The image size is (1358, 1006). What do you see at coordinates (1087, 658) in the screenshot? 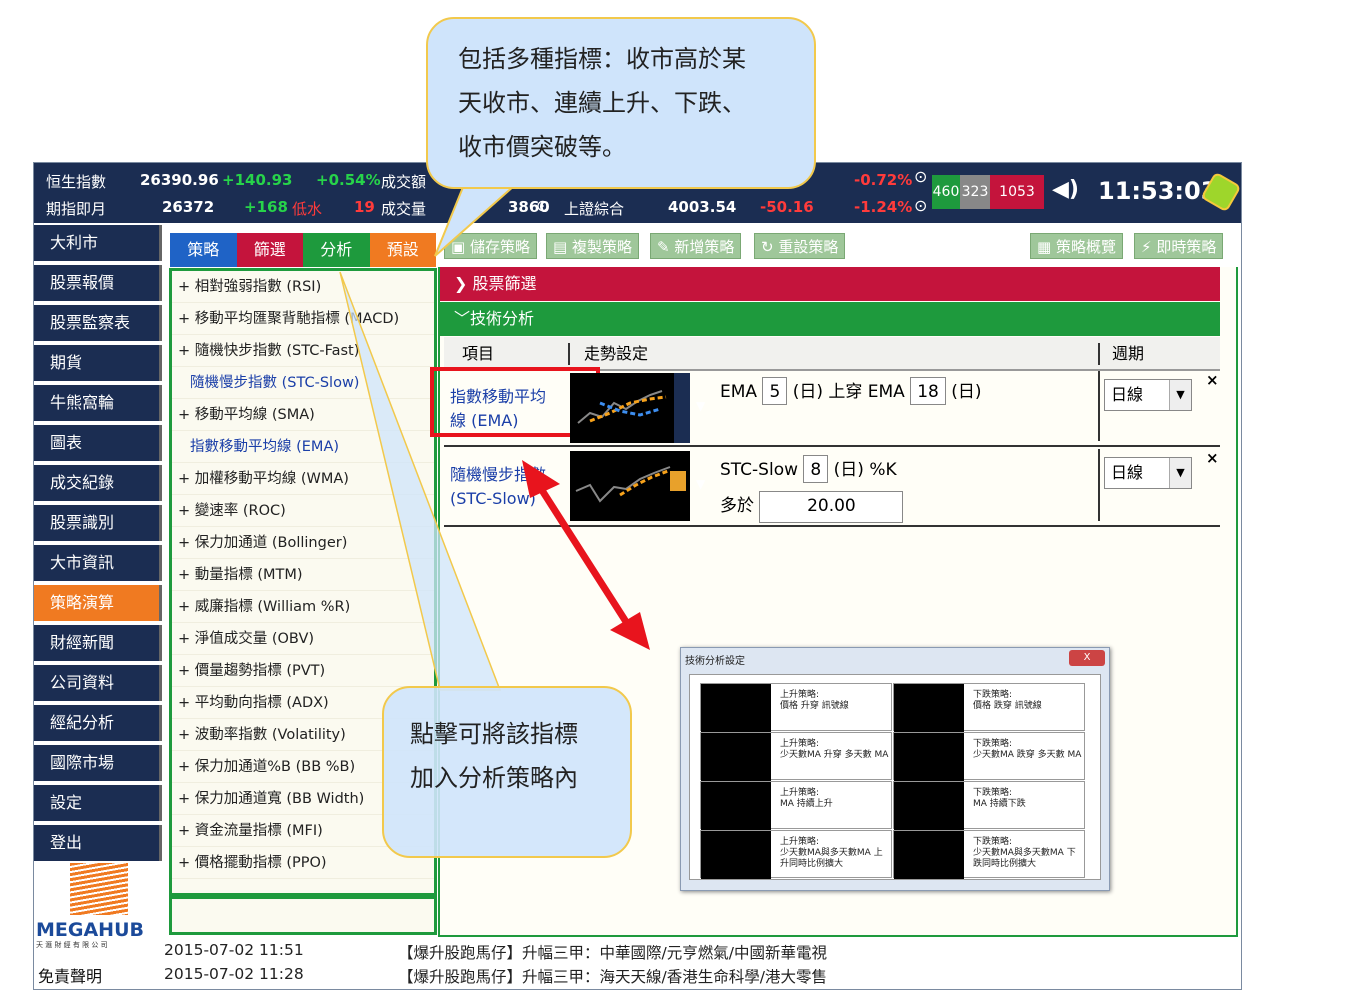
I see `dialog-close-button: X` at bounding box center [1087, 658].